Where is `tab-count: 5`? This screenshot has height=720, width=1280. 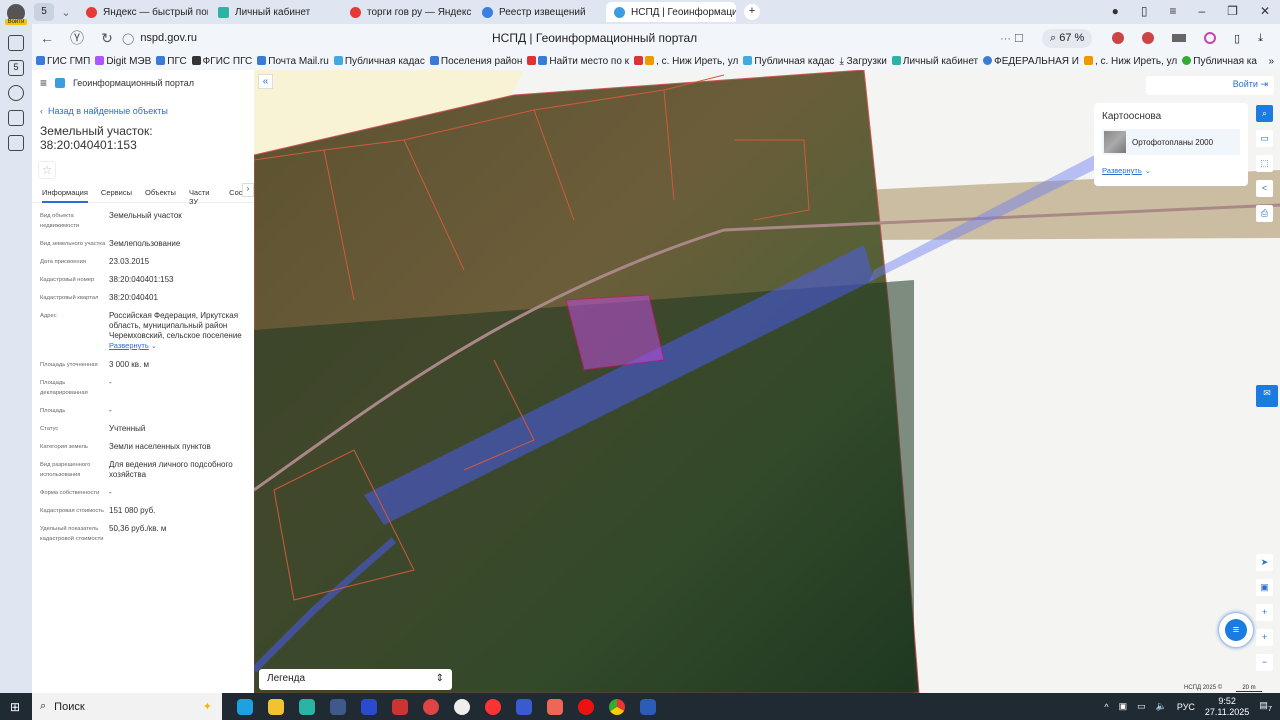
tab-count: 5 is located at coordinates (44, 12).